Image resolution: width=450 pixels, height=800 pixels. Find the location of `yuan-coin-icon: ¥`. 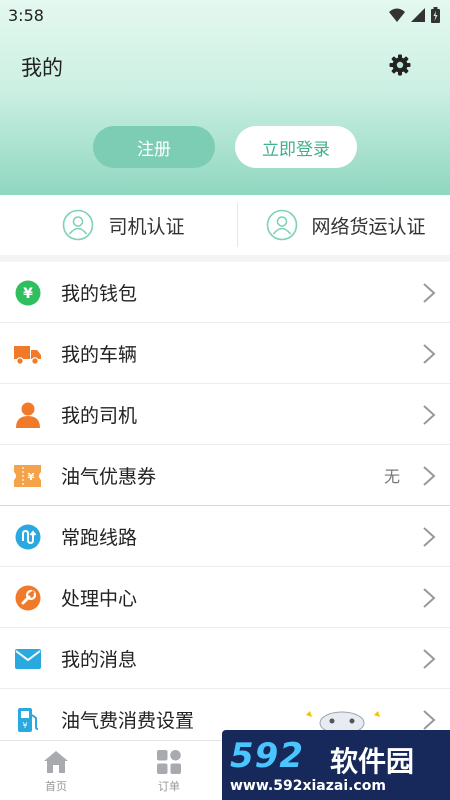

yuan-coin-icon: ¥ is located at coordinates (27, 292).